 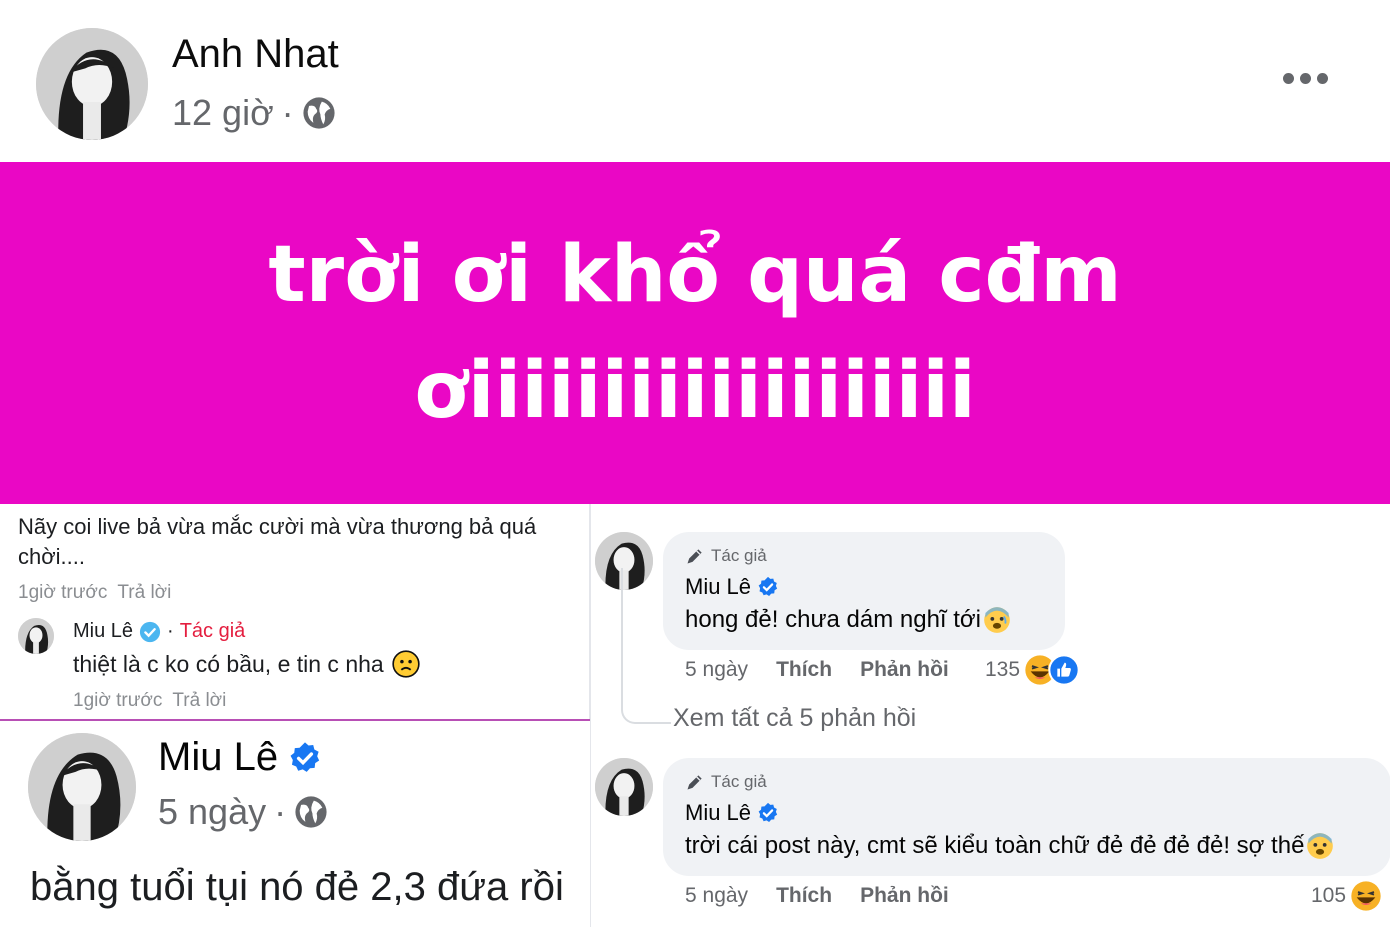 What do you see at coordinates (646, 646) in the screenshot?
I see `thread-connector` at bounding box center [646, 646].